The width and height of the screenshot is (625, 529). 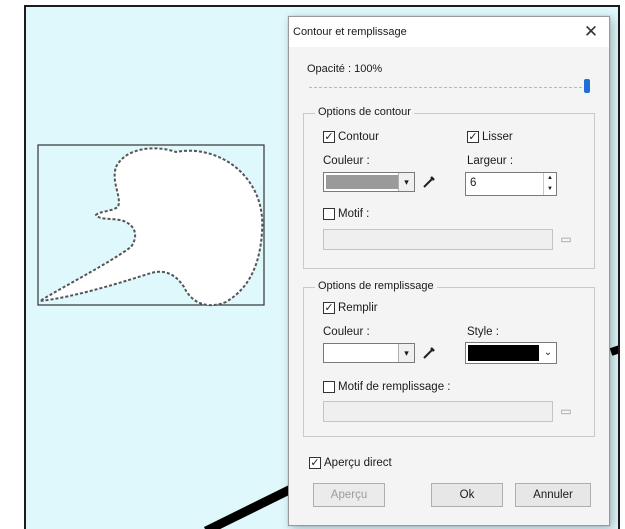 I want to click on cancel-button: Annuler, so click(x=553, y=495).